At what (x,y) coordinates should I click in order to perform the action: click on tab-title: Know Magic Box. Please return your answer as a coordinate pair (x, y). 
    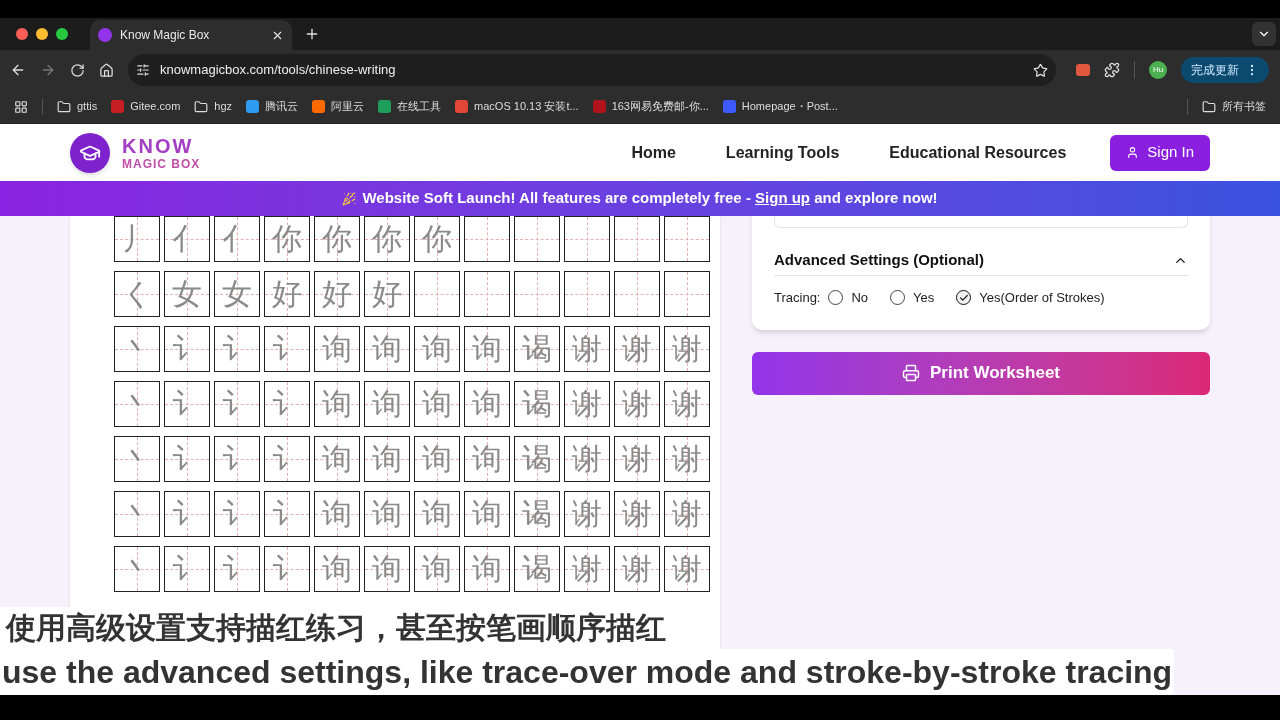
    Looking at the image, I should click on (165, 35).